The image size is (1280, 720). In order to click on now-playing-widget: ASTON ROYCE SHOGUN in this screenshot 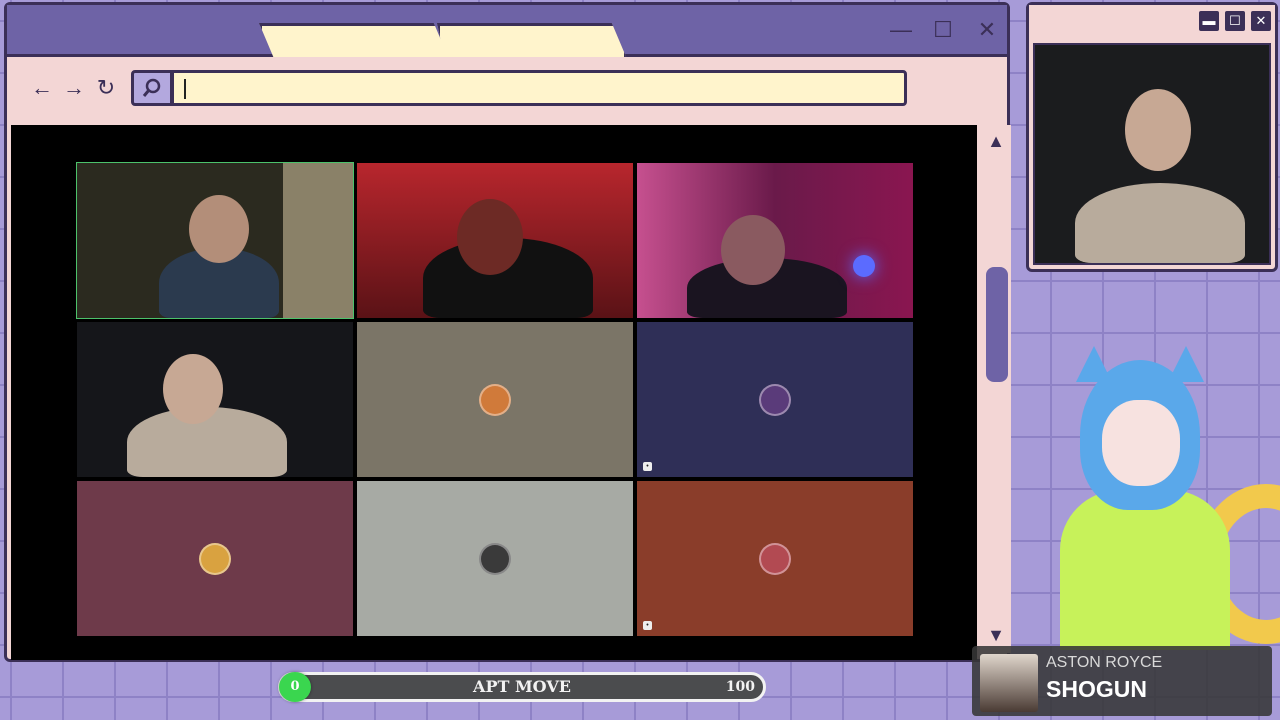, I will do `click(1122, 681)`.